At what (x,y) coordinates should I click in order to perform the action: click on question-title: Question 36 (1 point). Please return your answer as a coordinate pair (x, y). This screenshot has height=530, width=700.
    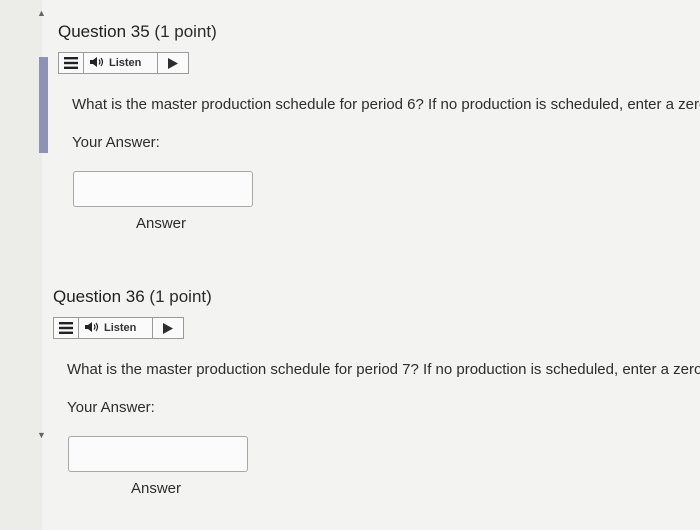
    Looking at the image, I should click on (376, 297).